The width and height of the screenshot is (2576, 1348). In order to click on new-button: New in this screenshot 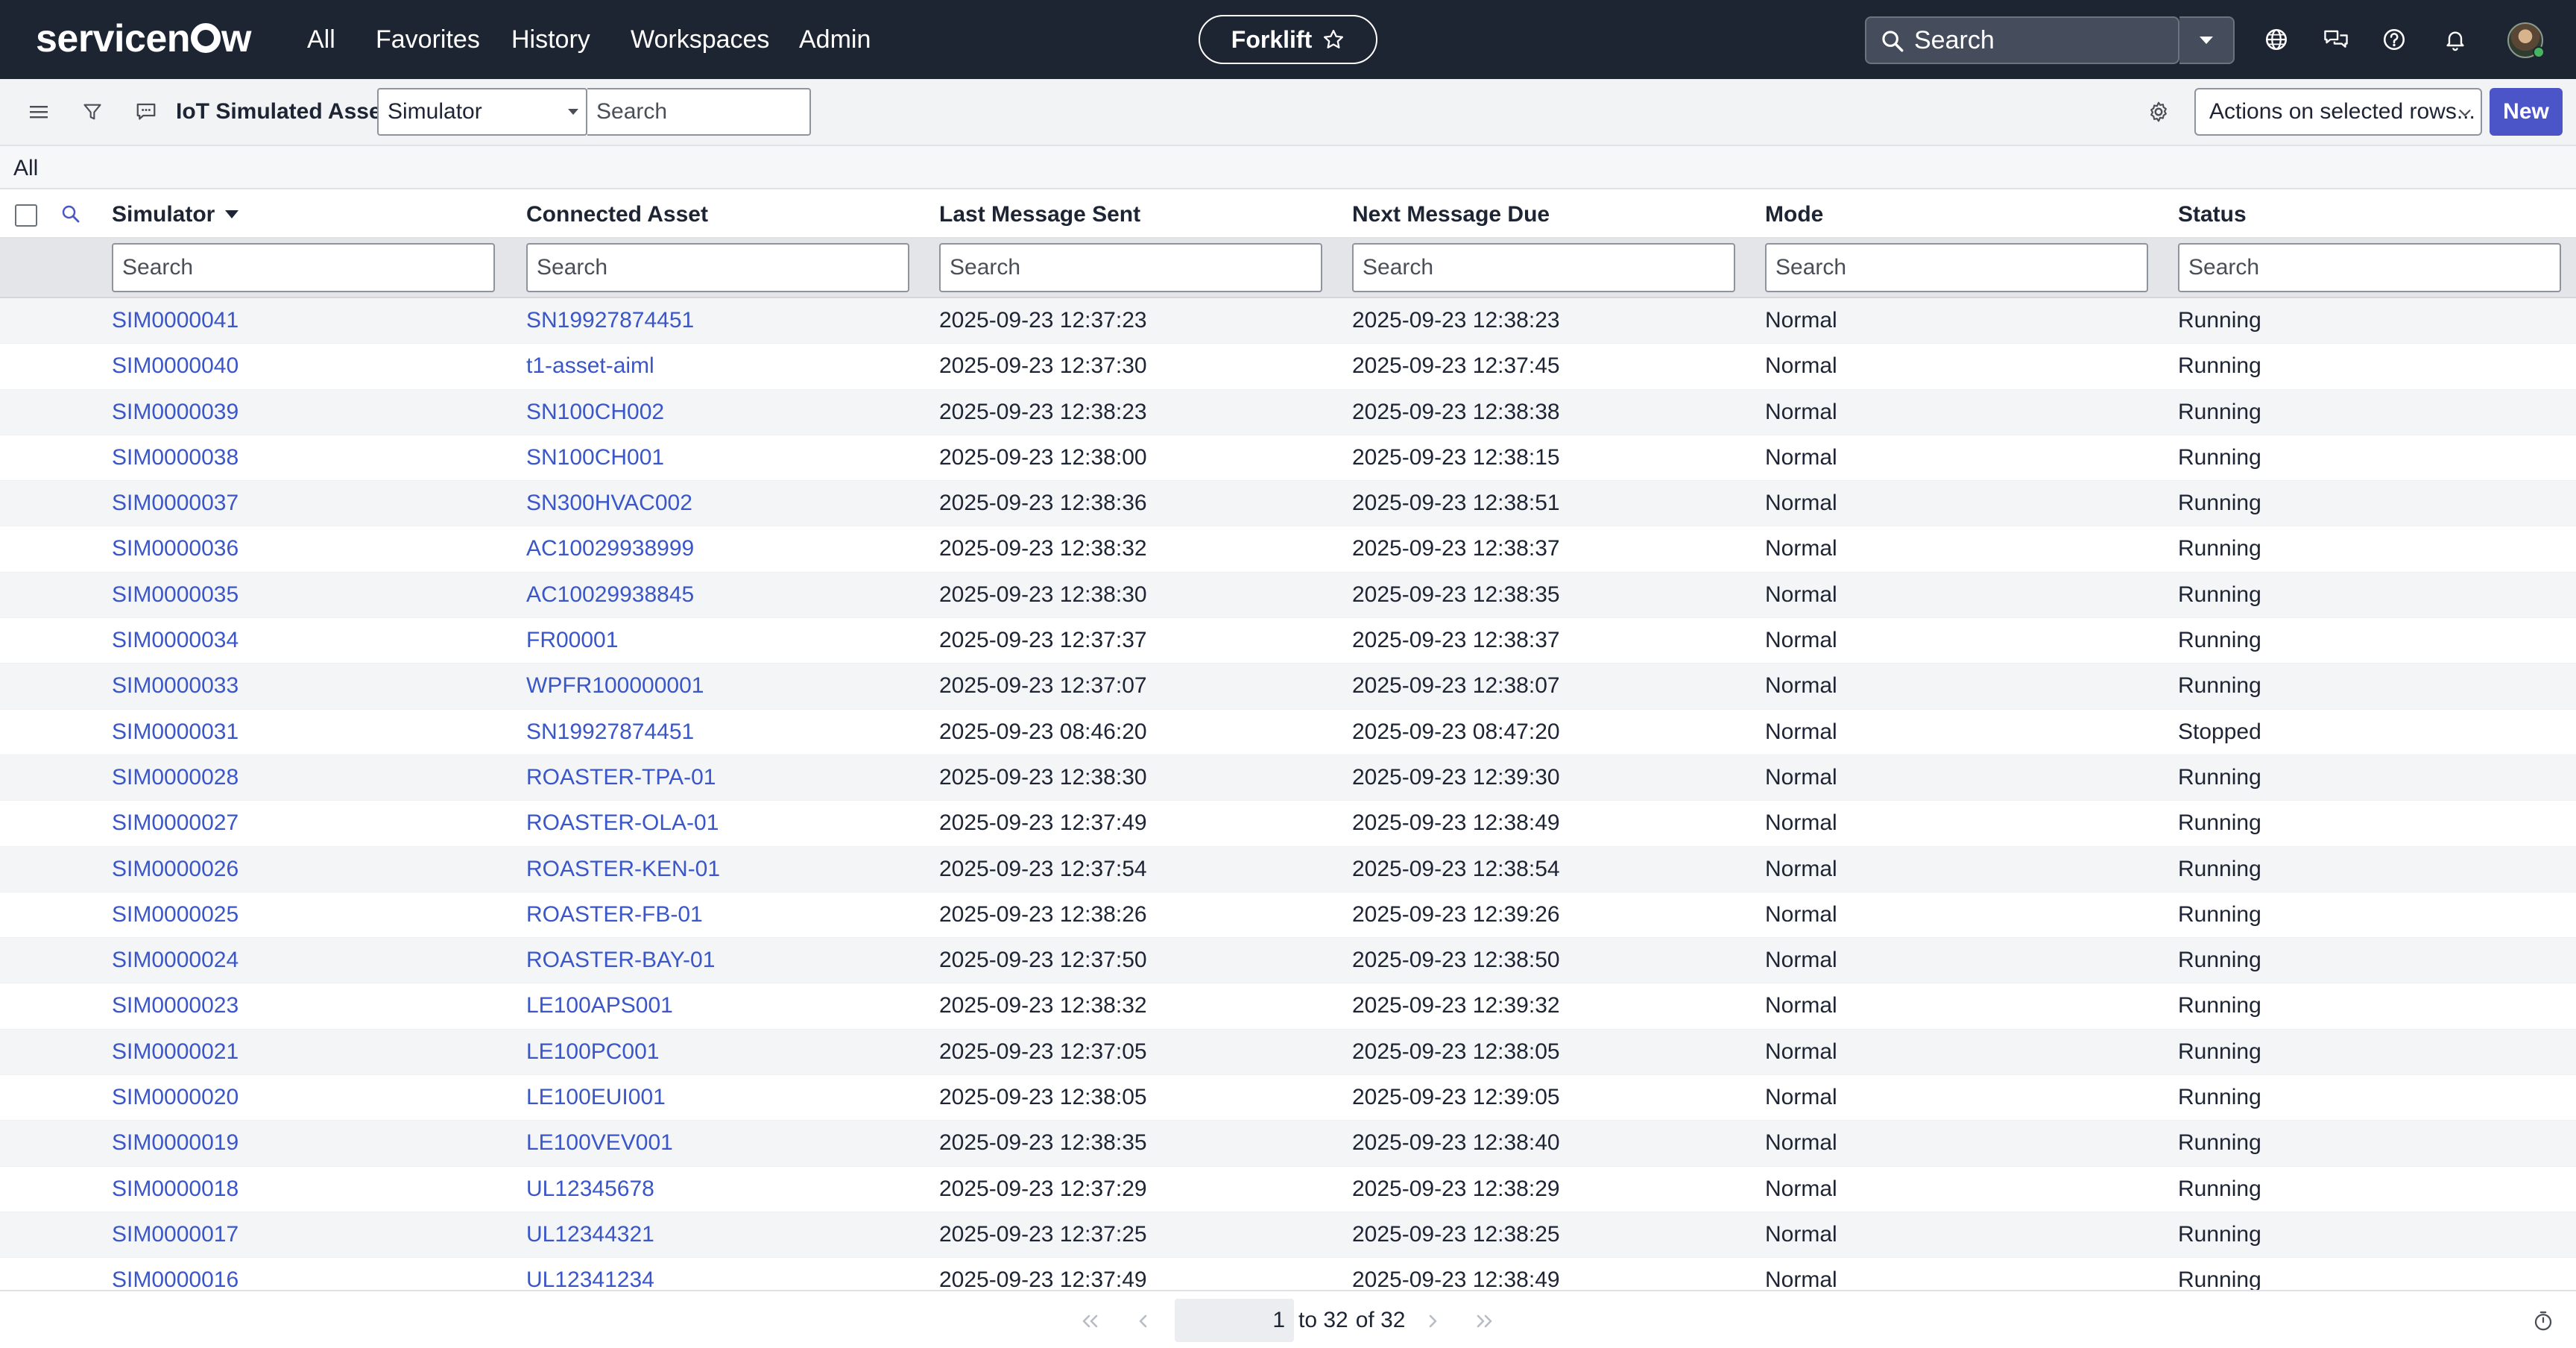, I will do `click(2527, 112)`.